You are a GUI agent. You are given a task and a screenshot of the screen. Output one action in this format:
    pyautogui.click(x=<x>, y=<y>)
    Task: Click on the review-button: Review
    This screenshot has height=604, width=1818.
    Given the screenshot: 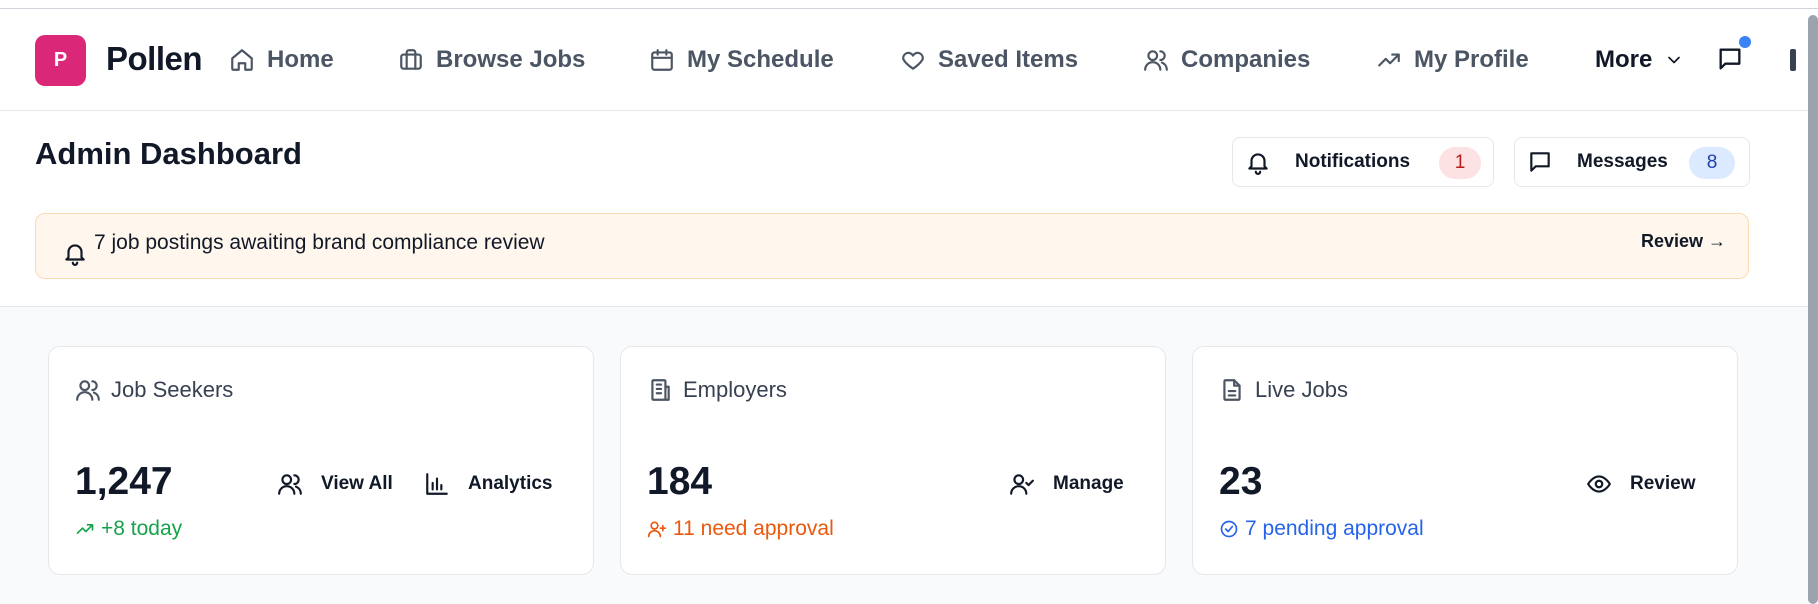 What is the action you would take?
    pyautogui.click(x=1640, y=484)
    